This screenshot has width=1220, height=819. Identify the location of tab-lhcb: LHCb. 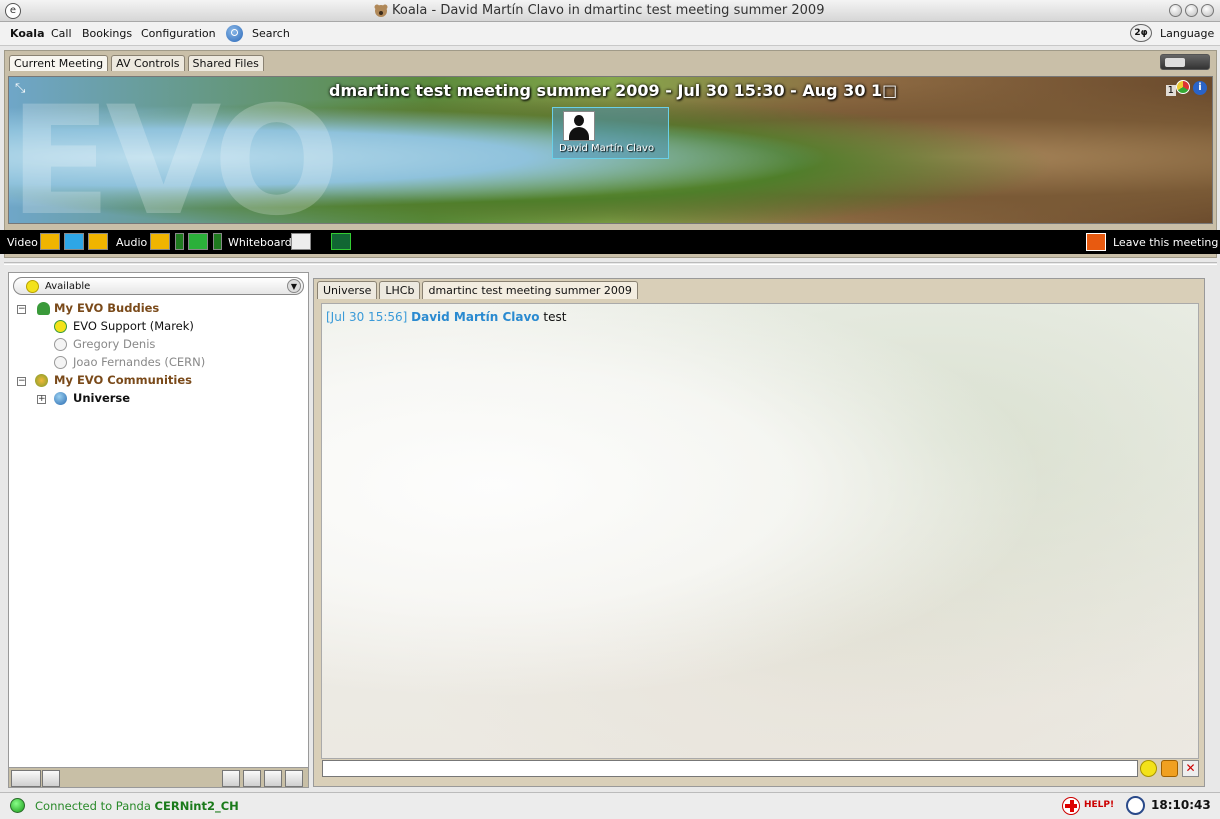
(400, 290).